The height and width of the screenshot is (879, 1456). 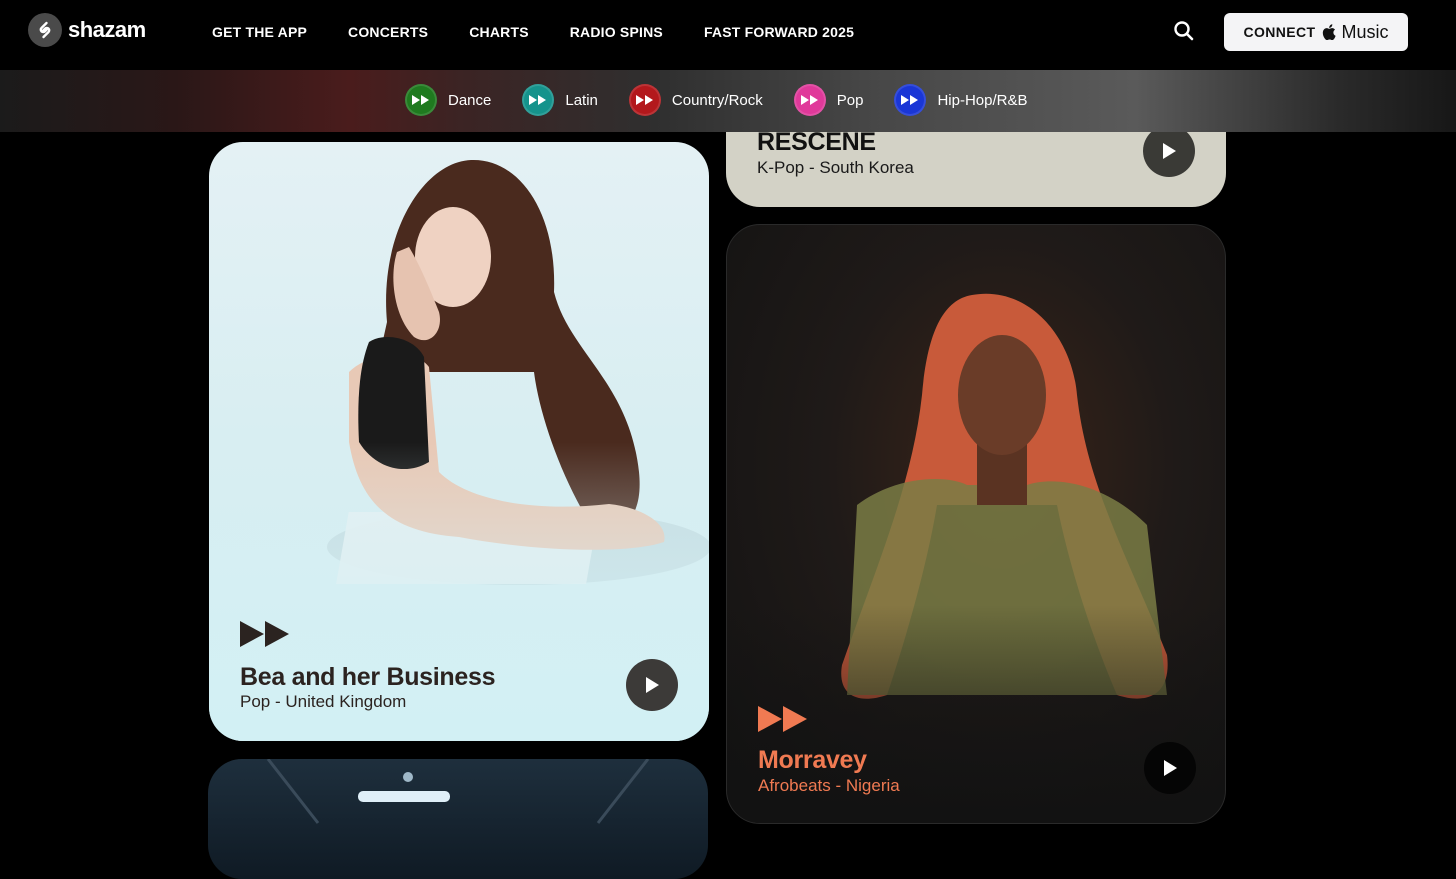 I want to click on nav-get-the-app: GET THE APP, so click(x=259, y=32).